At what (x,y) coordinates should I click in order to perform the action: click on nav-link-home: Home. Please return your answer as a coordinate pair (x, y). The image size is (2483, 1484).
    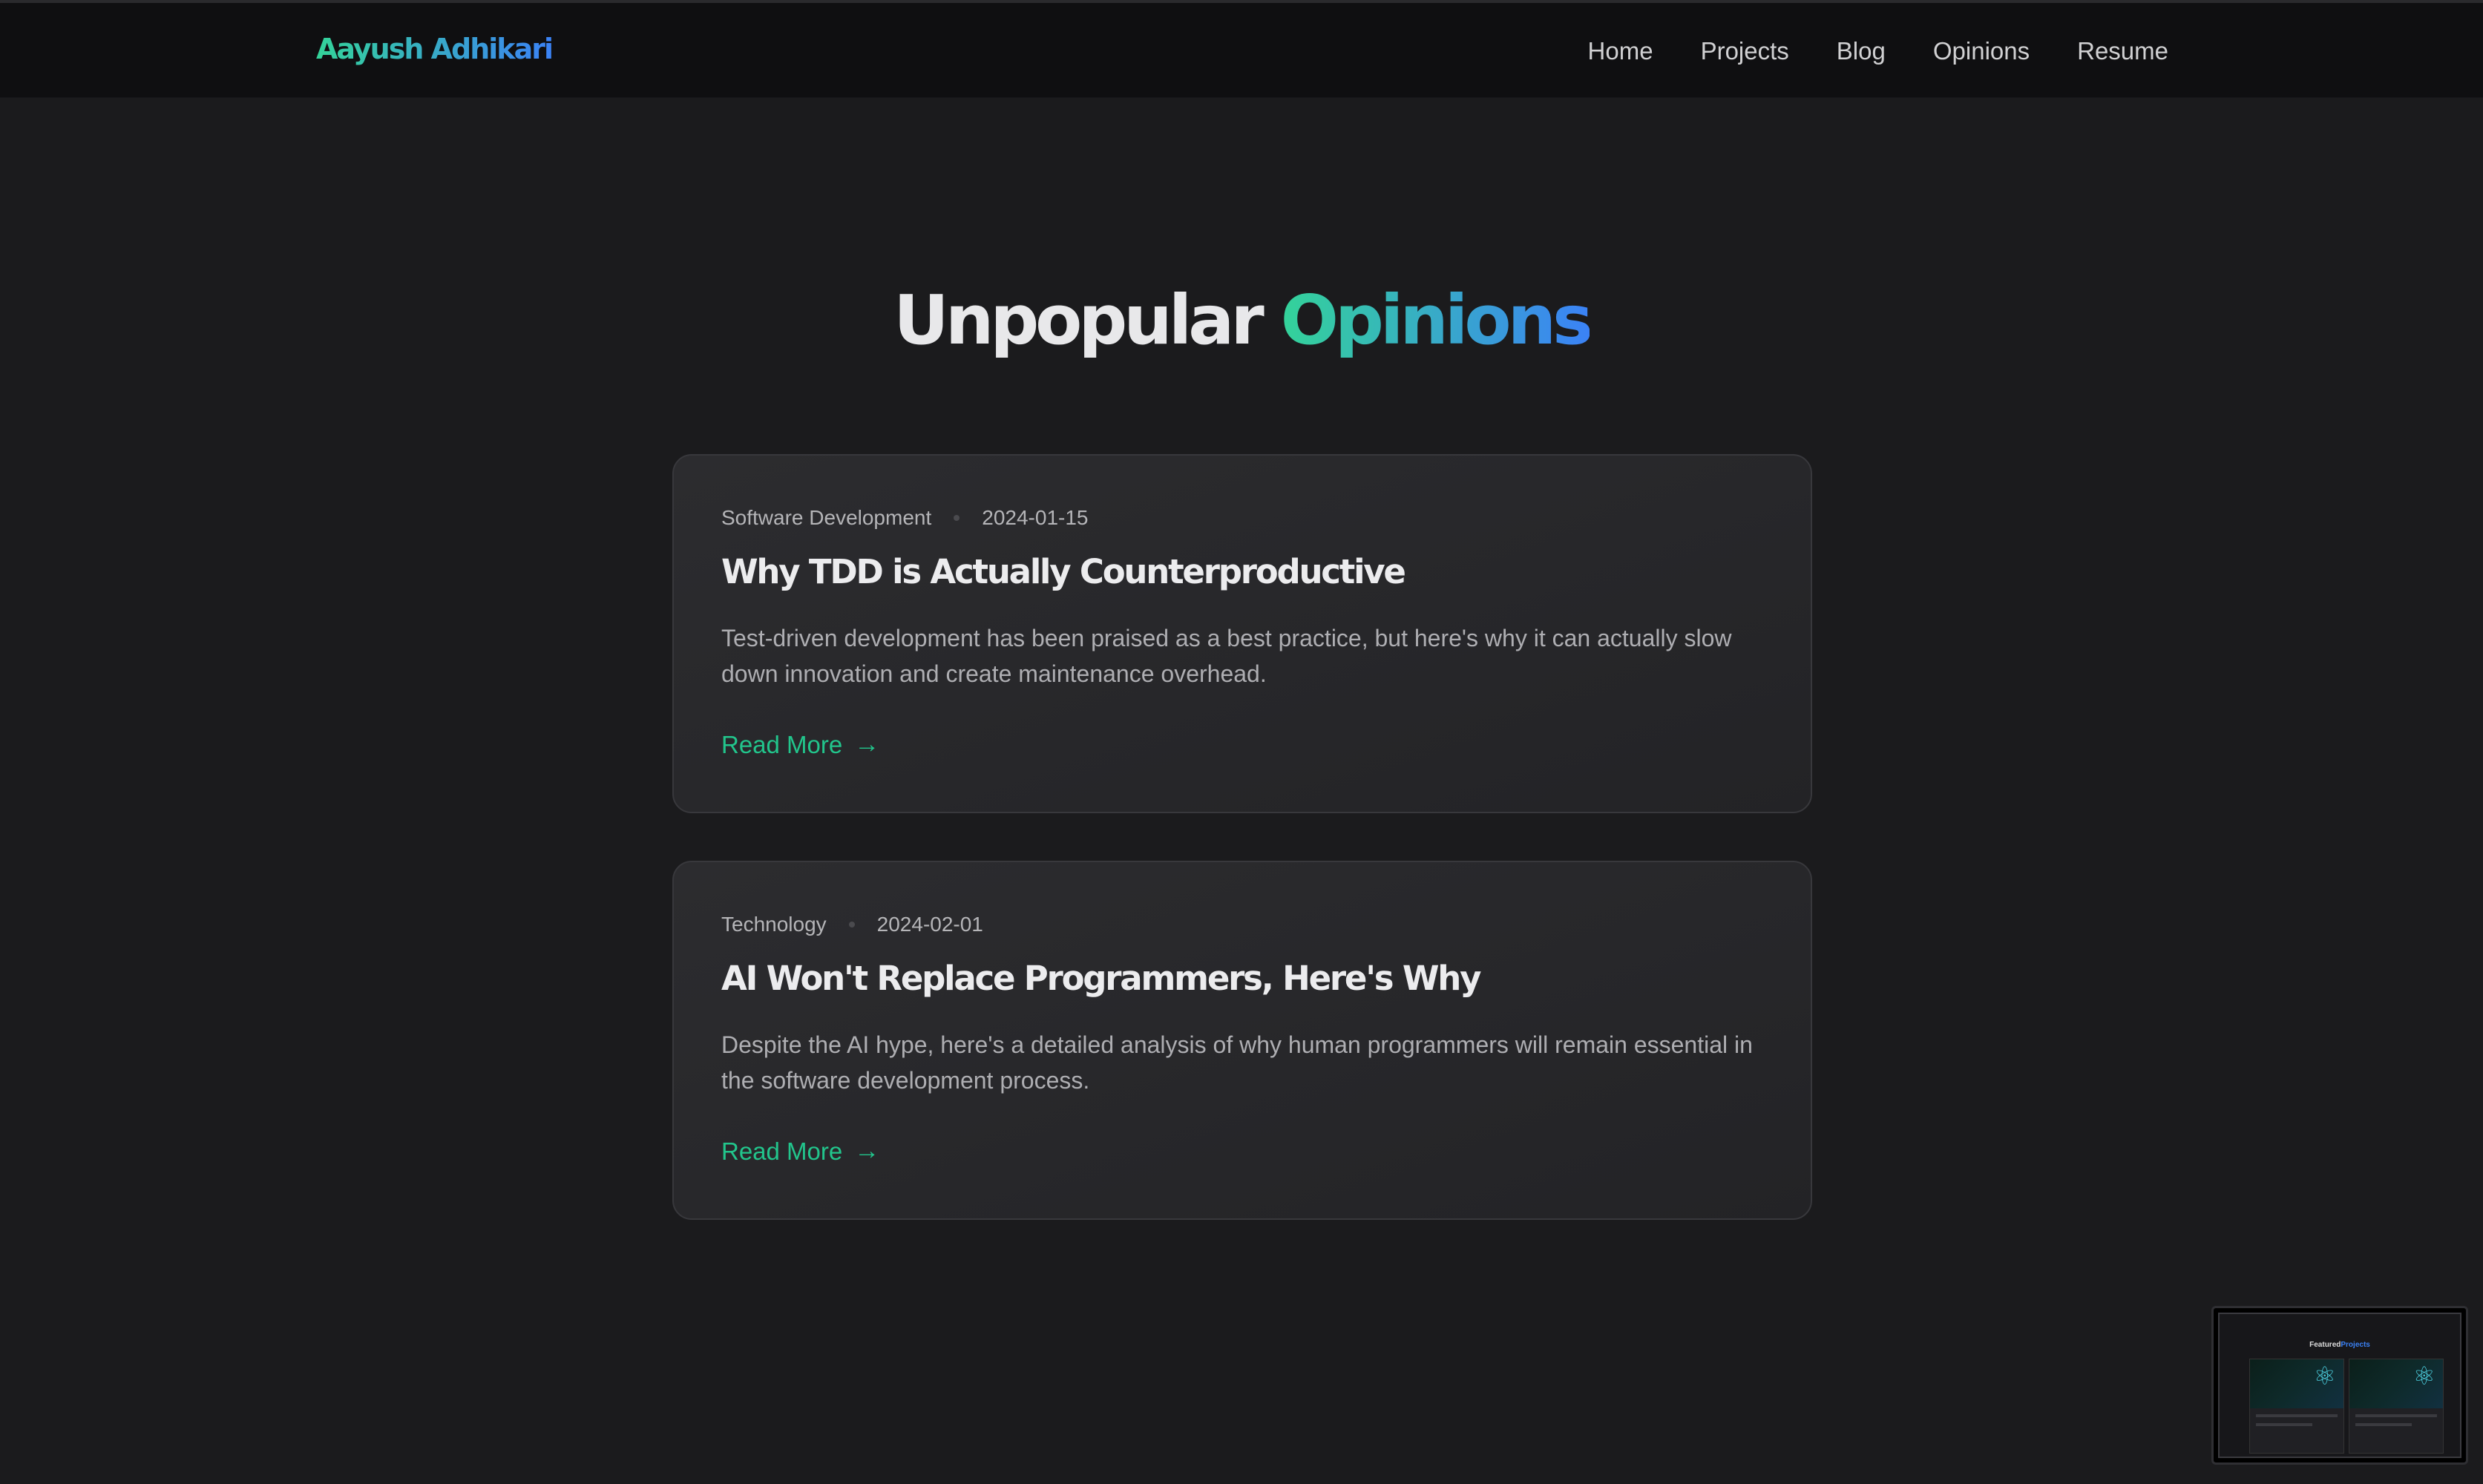
    Looking at the image, I should click on (1620, 51).